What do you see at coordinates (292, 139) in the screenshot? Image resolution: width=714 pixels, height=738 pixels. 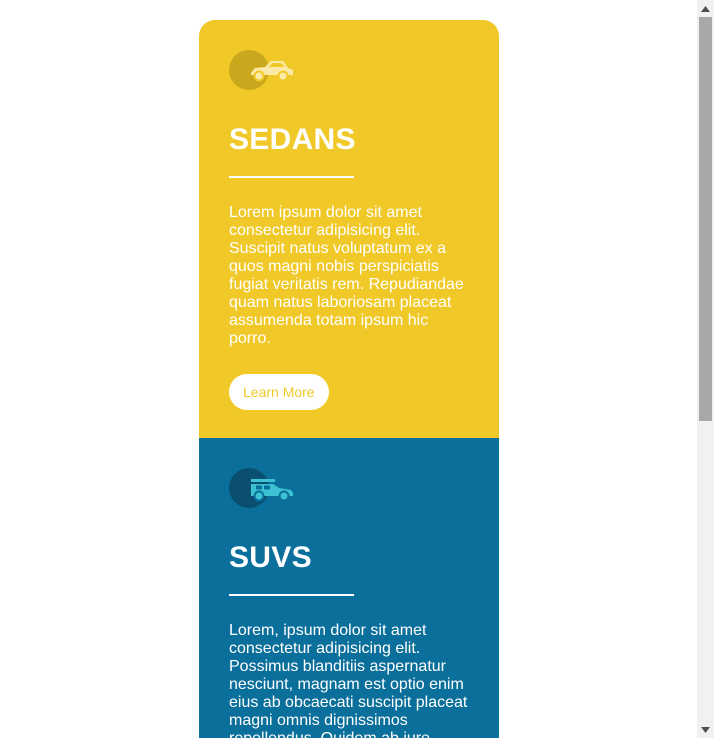 I see `card-title: SEDANS` at bounding box center [292, 139].